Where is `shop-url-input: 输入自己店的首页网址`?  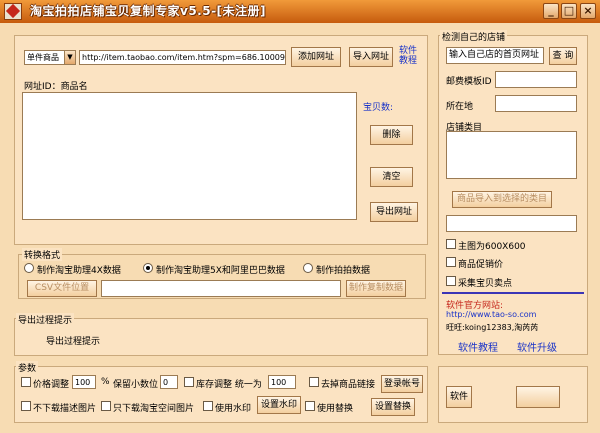 shop-url-input: 输入自己店的首页网址 is located at coordinates (495, 55).